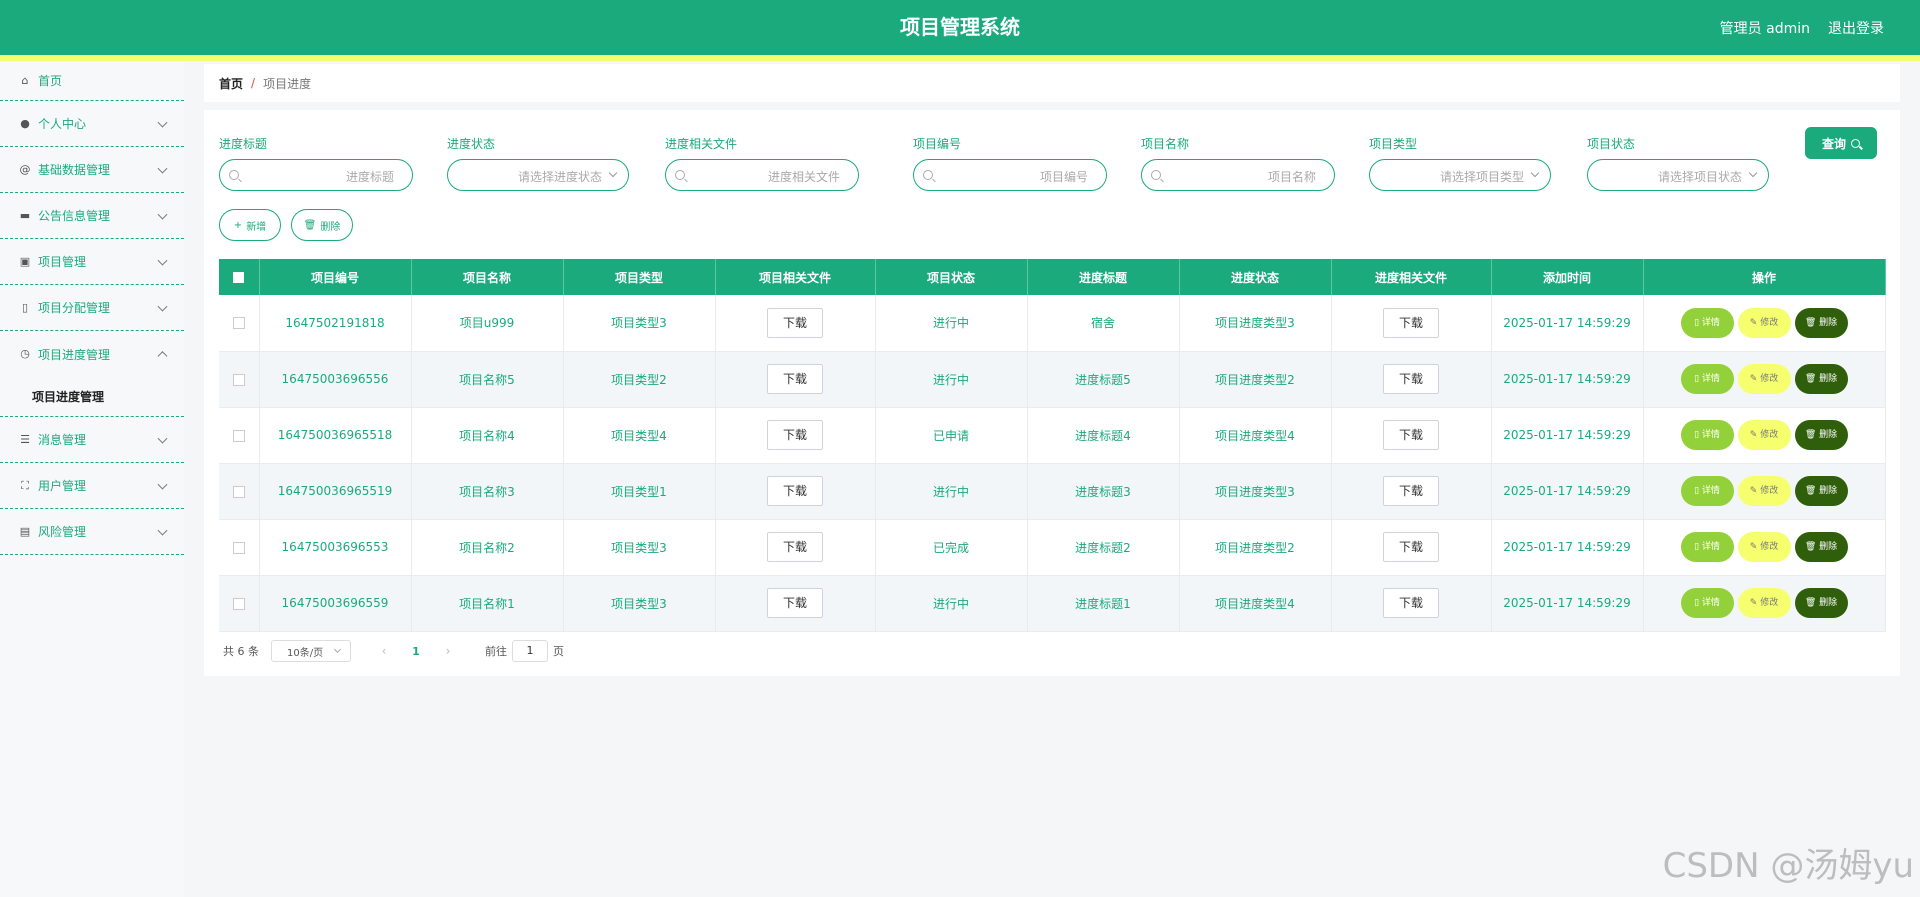 The width and height of the screenshot is (1920, 897). What do you see at coordinates (762, 175) in the screenshot?
I see `progress-file-input: 进度相关文件` at bounding box center [762, 175].